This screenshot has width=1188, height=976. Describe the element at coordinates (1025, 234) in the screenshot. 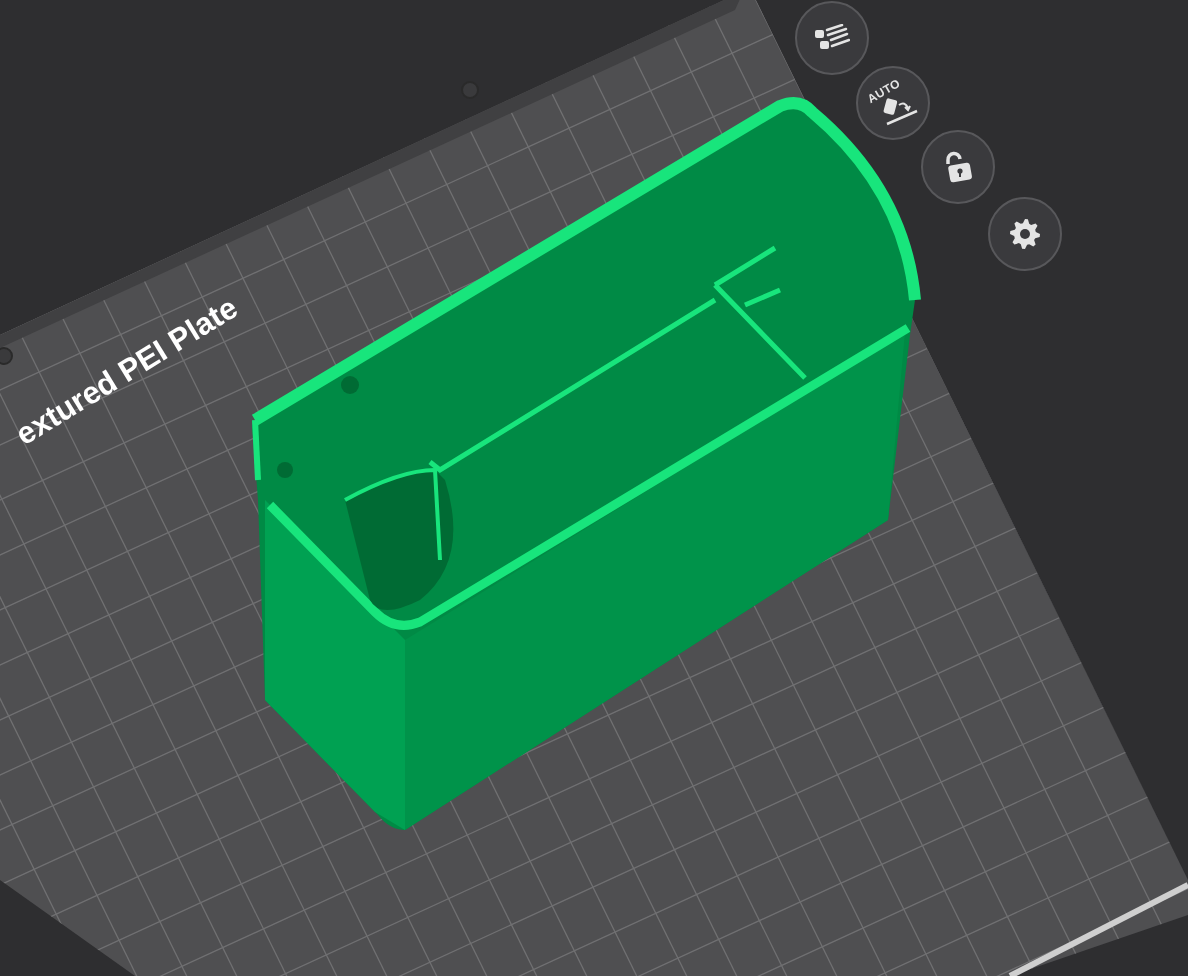

I see `settings-icon` at that location.